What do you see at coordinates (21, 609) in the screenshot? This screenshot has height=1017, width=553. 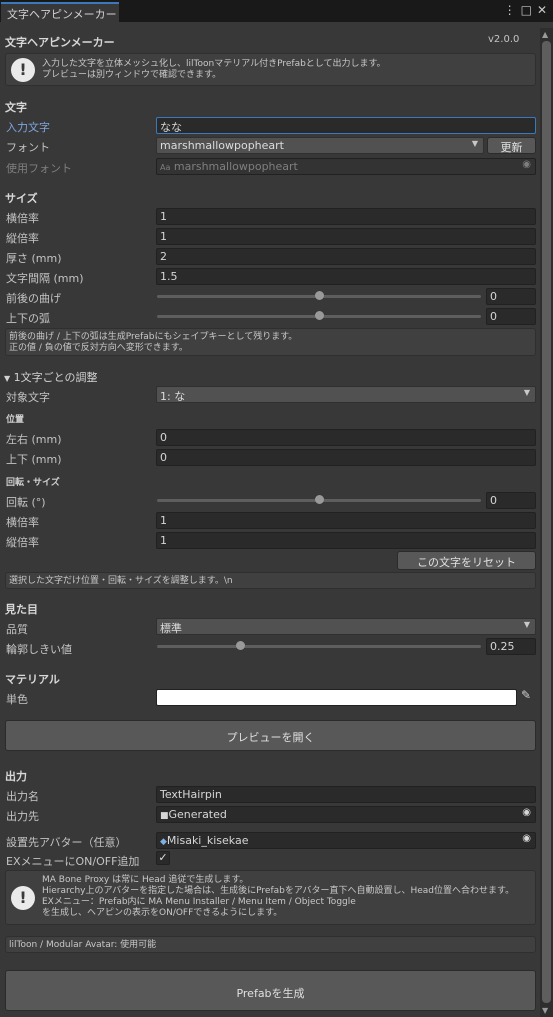 I see `appearance-section-header: 見た目` at bounding box center [21, 609].